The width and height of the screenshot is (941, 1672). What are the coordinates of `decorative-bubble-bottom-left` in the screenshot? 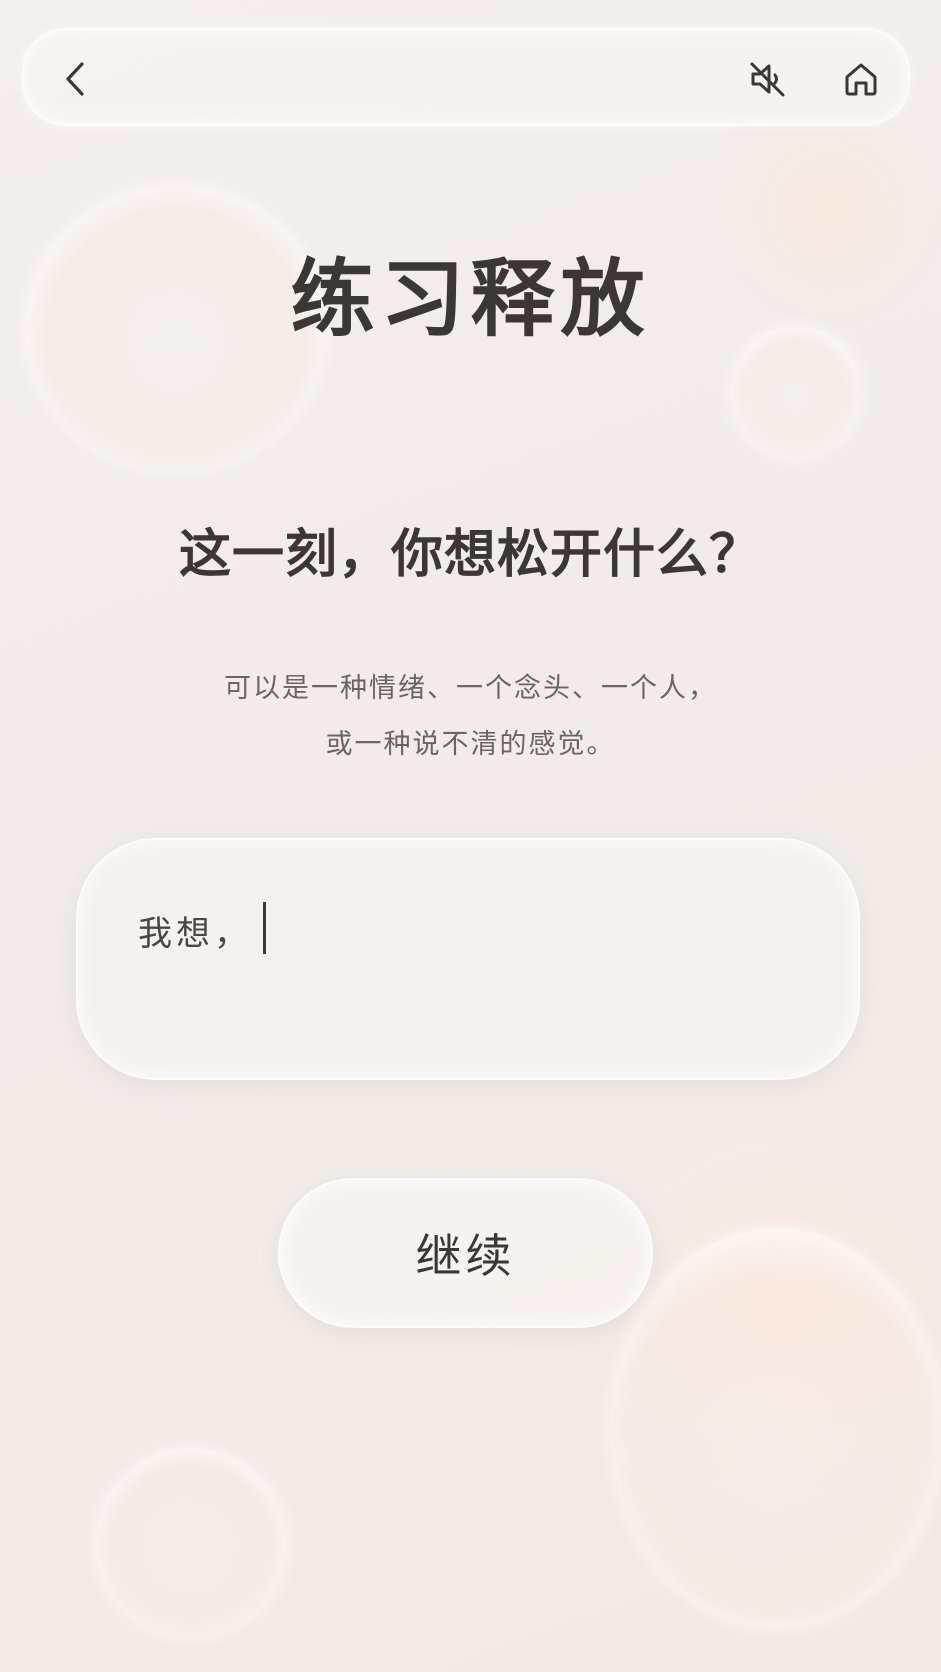 It's located at (191, 1543).